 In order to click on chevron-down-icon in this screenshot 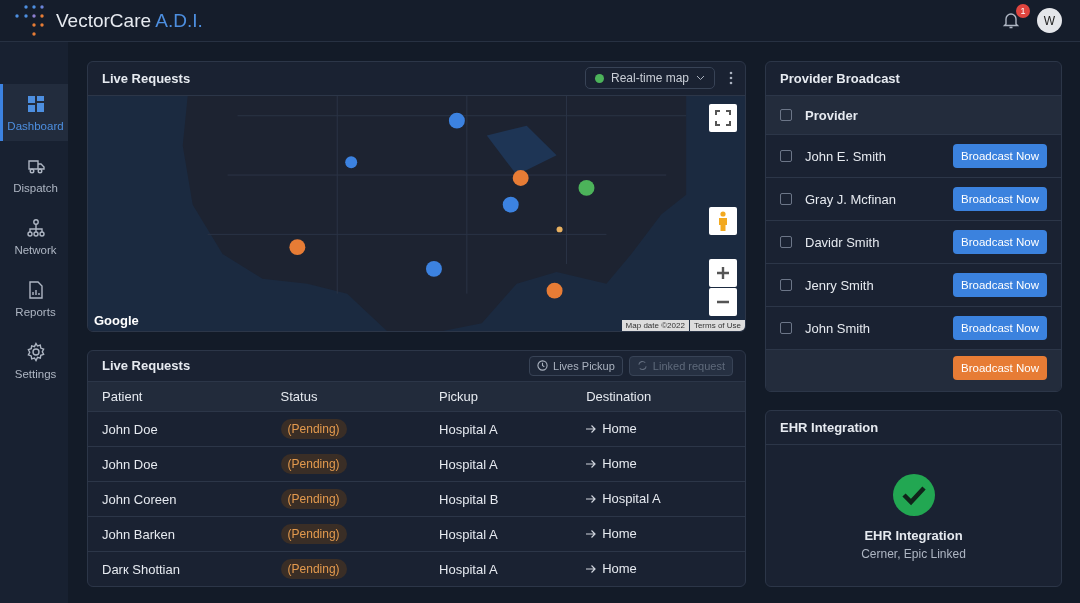, I will do `click(700, 78)`.